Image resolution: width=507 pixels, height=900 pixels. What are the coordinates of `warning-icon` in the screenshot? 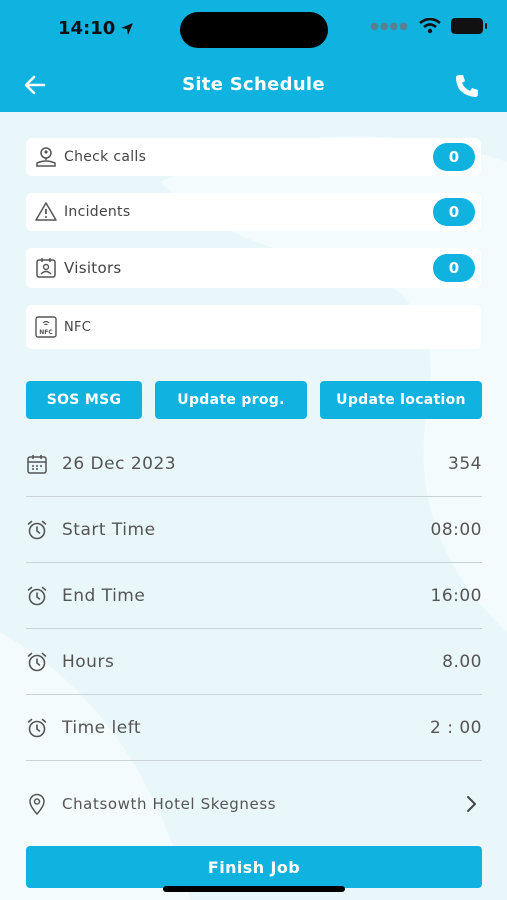 It's located at (46, 212).